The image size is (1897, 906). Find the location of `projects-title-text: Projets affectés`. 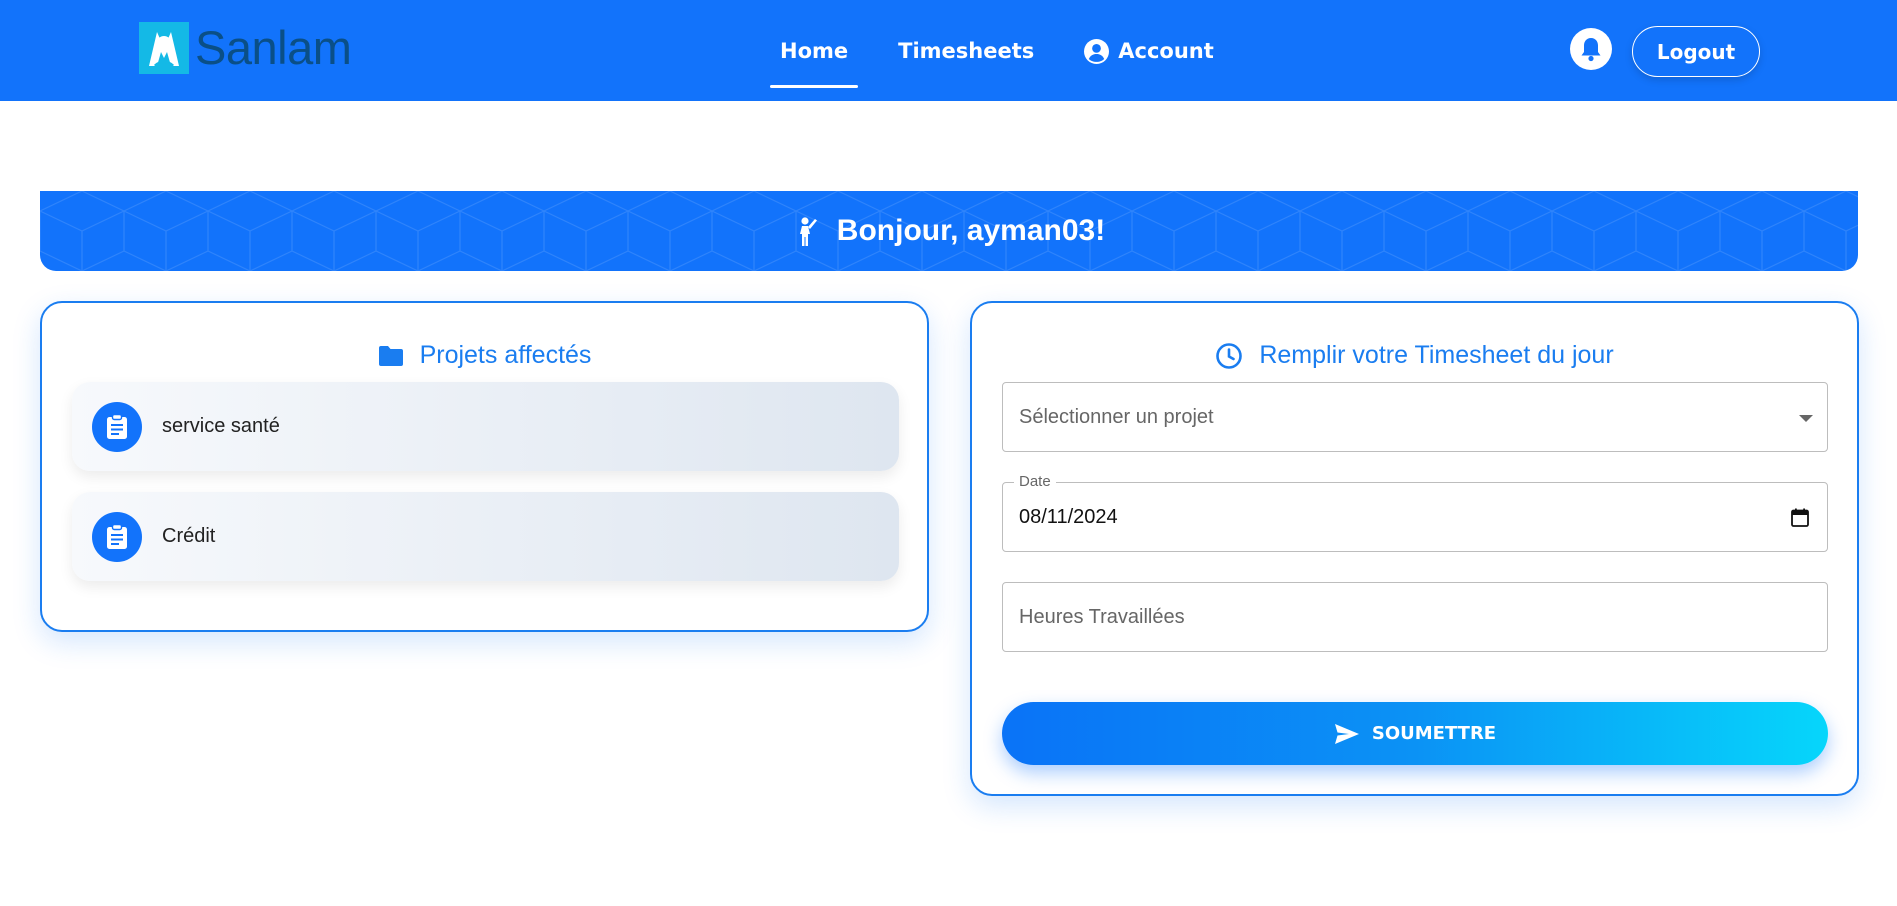

projects-title-text: Projets affectés is located at coordinates (505, 355).